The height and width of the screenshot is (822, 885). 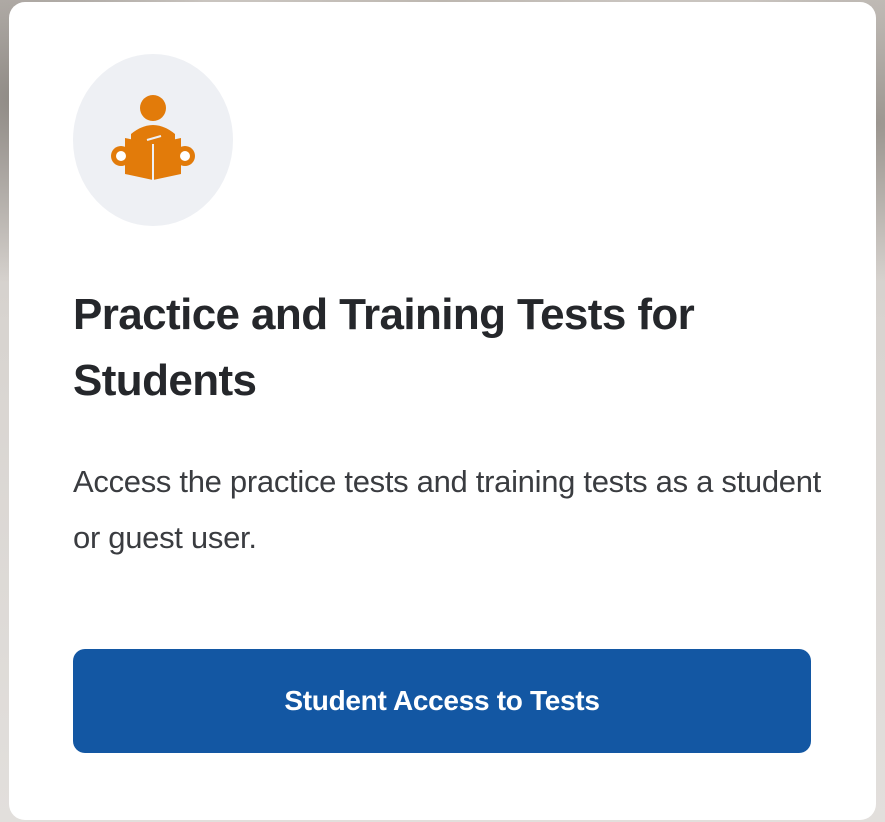 I want to click on student-reading-icon, so click(x=153, y=137).